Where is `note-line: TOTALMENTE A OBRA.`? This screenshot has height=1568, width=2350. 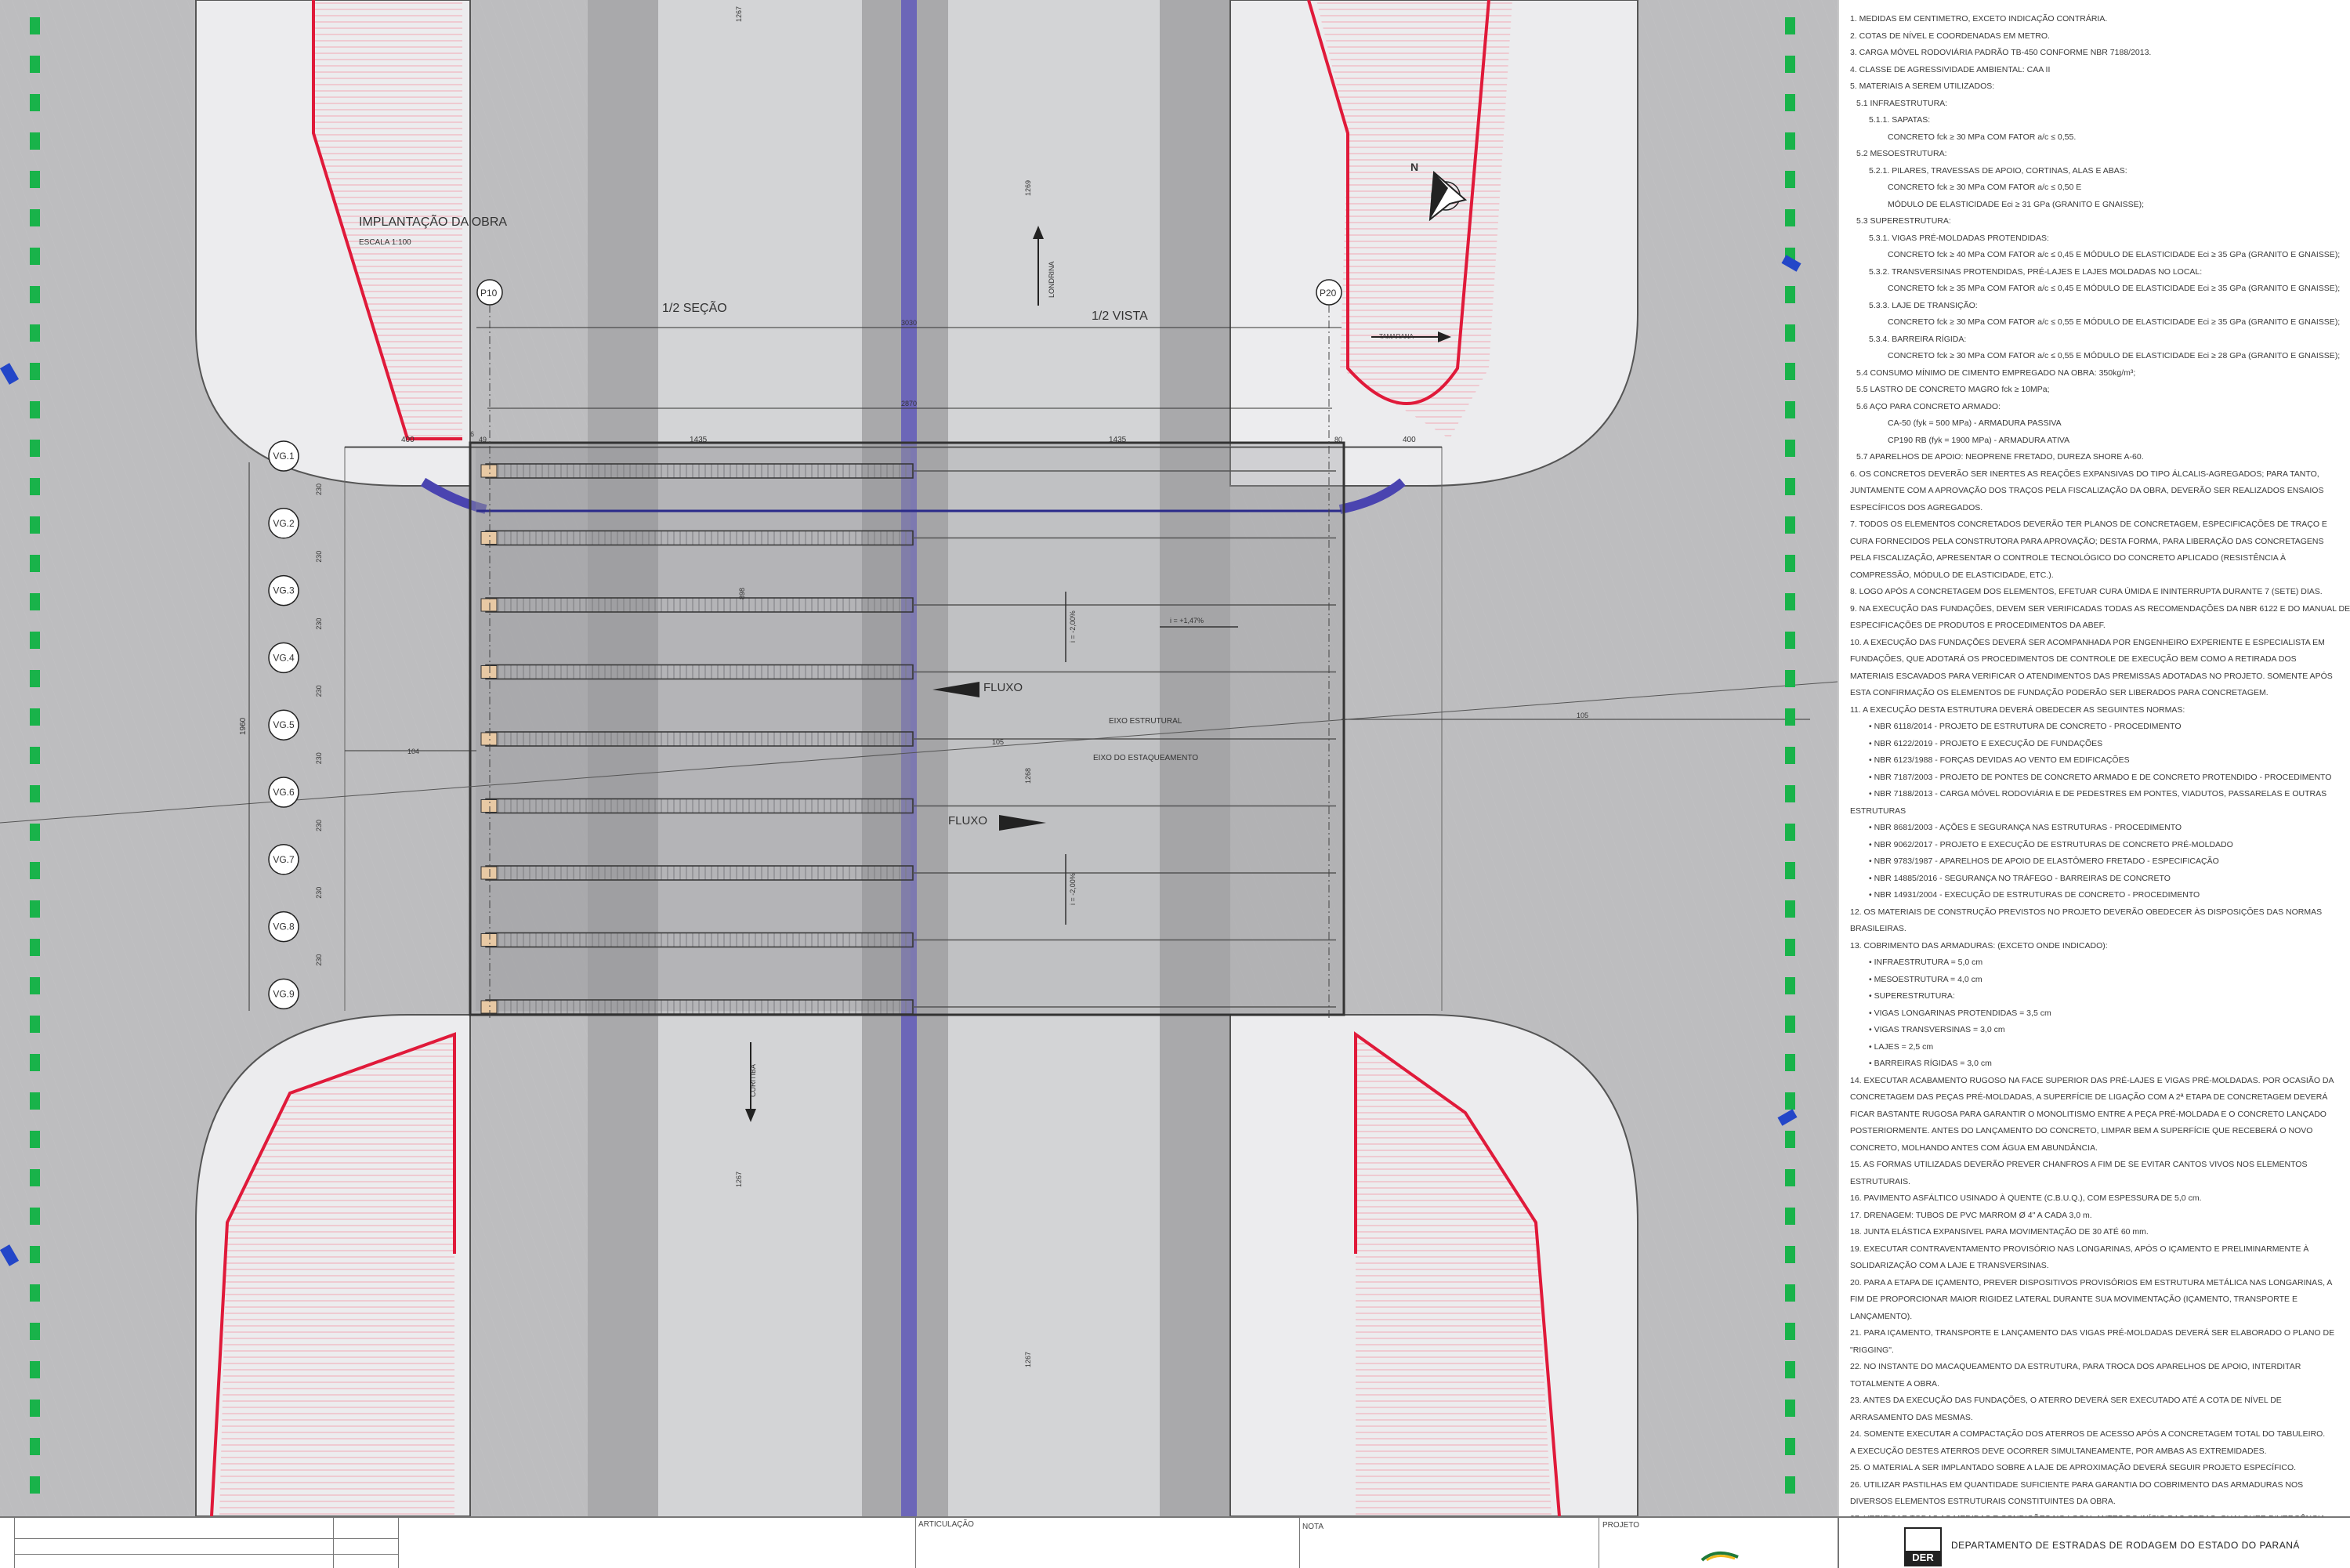
note-line: TOTALMENTE A OBRA. is located at coordinates (1895, 1383).